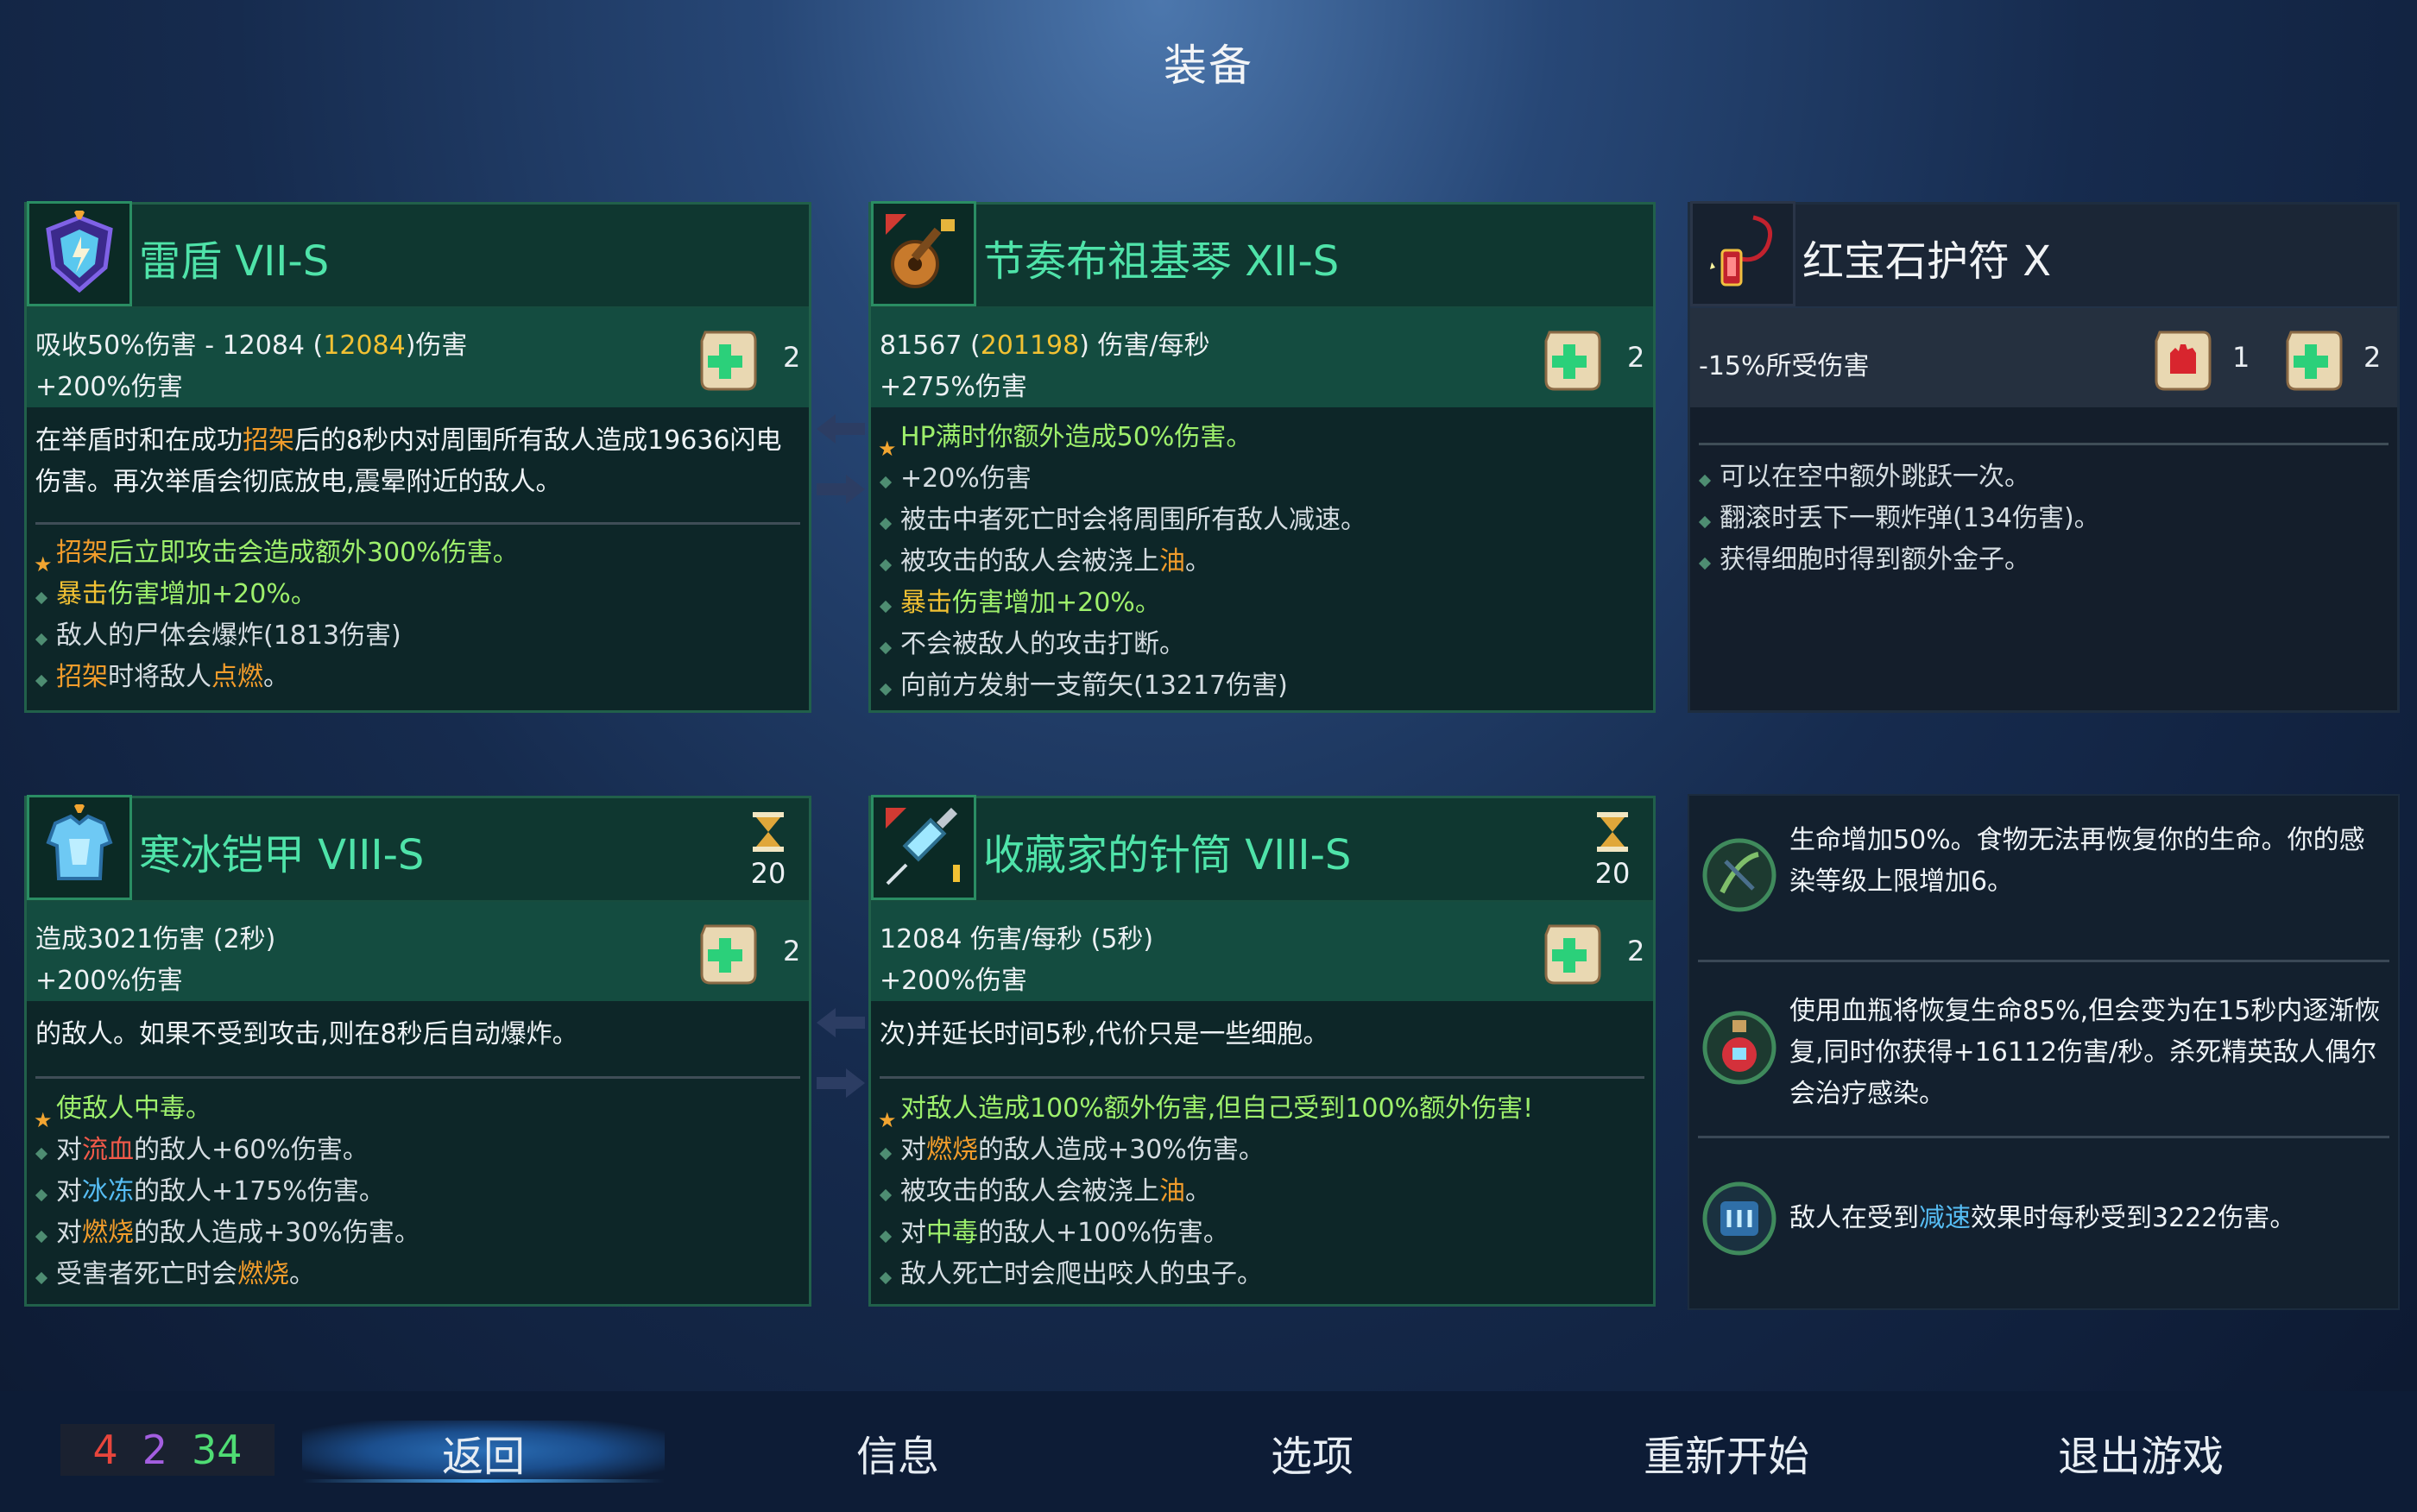 This screenshot has width=2417, height=1512. Describe the element at coordinates (1910, 518) in the screenshot. I see `text-segment: 翻滚时丢下一颗炸弹(134伤害)。` at that location.